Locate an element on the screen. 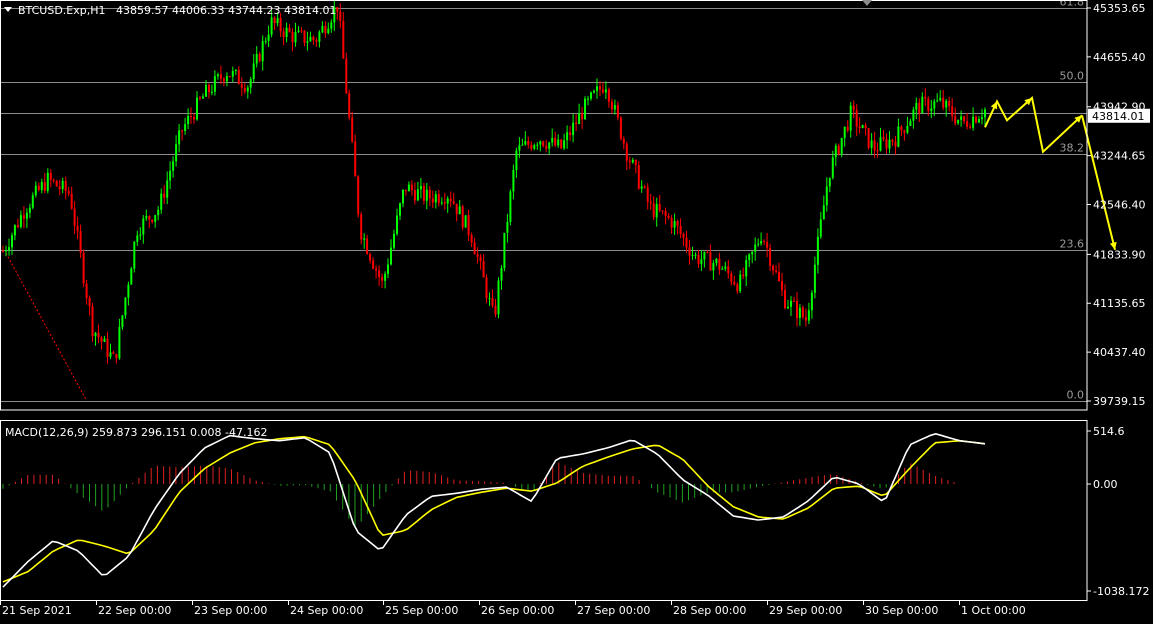 The image size is (1153, 624). fib-level-label: 0.0 is located at coordinates (1076, 395).